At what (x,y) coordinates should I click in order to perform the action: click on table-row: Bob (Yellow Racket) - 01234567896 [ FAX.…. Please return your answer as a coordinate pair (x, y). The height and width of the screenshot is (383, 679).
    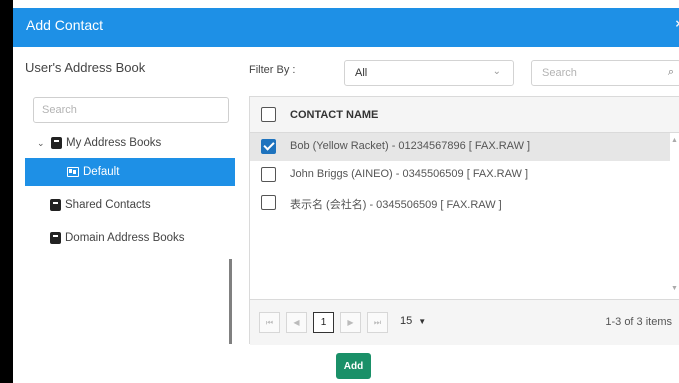
    Looking at the image, I should click on (460, 147).